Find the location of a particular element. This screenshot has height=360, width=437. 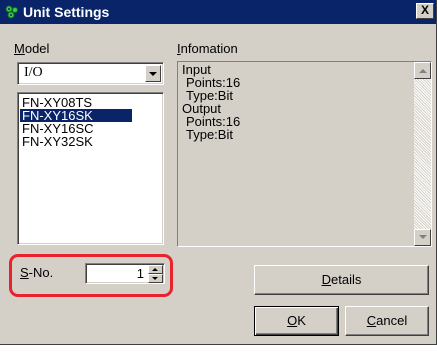

information-label: Infomation is located at coordinates (207, 48).